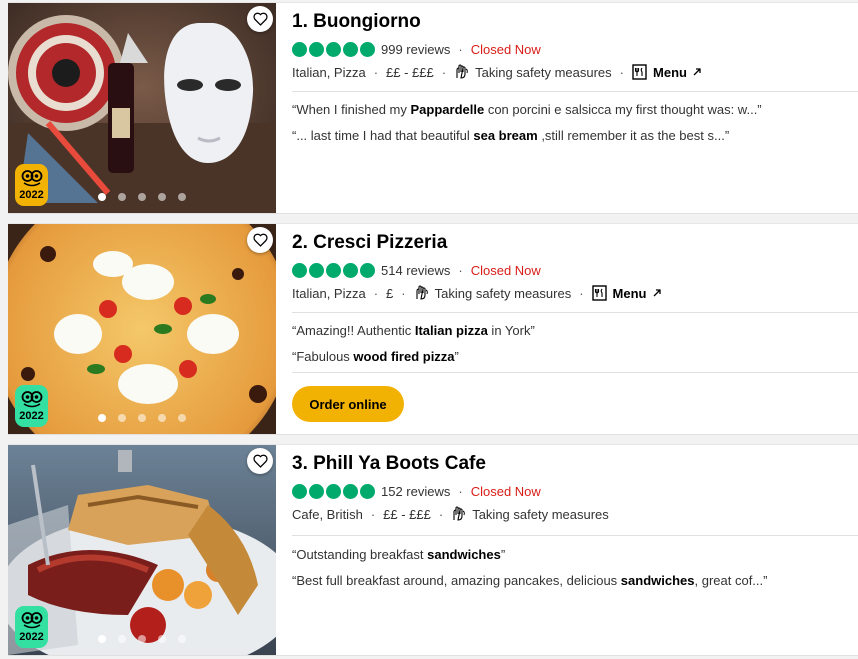 The height and width of the screenshot is (659, 858). What do you see at coordinates (505, 491) in the screenshot?
I see `open-status: Closed Now` at bounding box center [505, 491].